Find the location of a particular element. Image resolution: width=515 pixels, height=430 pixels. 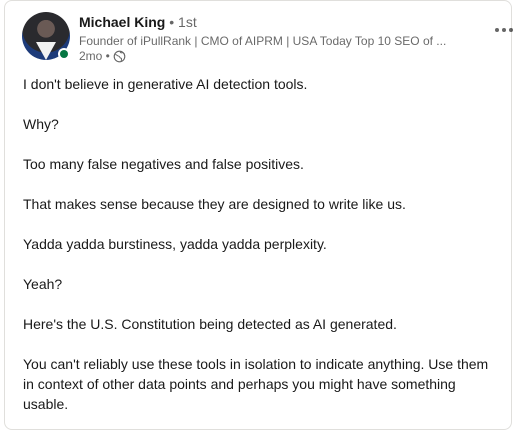

post-paragraph: Why? is located at coordinates (41, 124).